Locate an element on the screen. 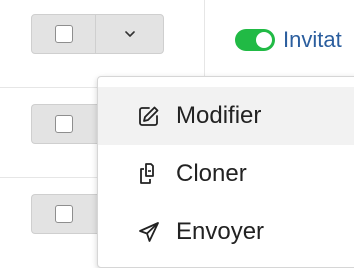 The width and height of the screenshot is (354, 268). actions-dropdown-button is located at coordinates (129, 34).